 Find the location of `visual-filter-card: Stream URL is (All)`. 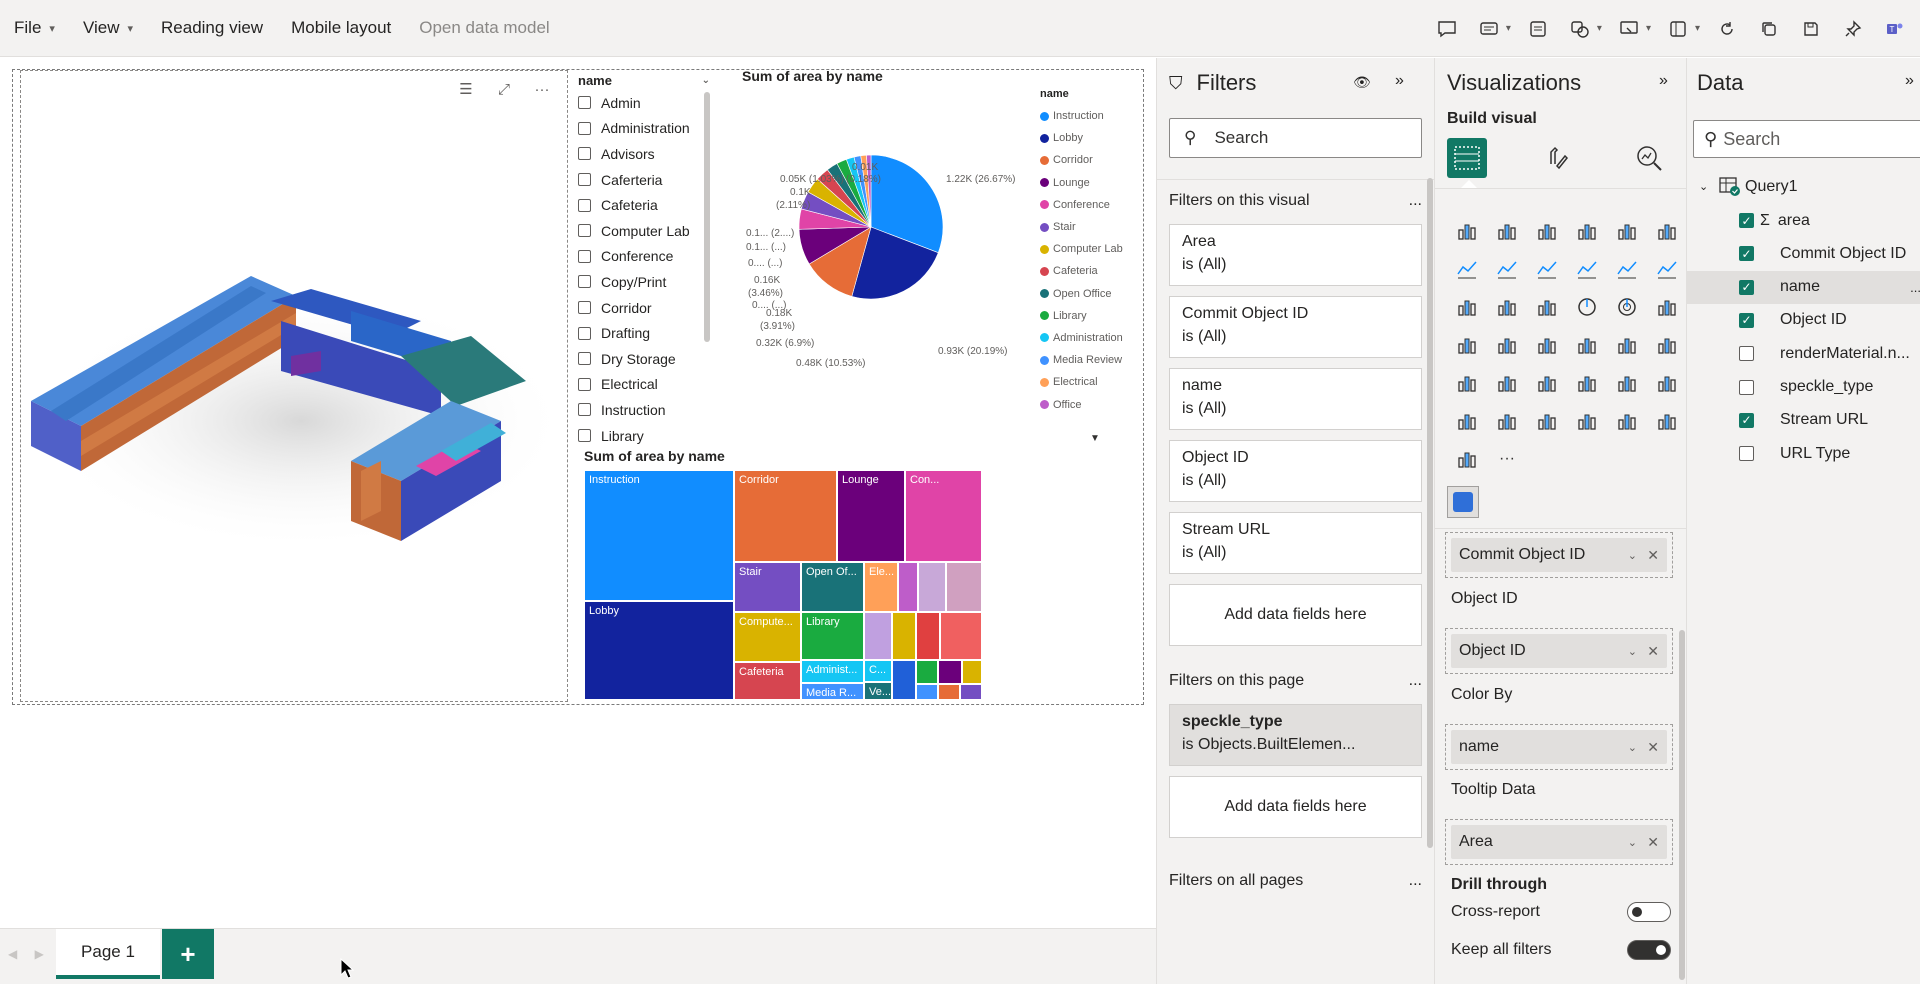

visual-filter-card: Stream URL is (All) is located at coordinates (1295, 543).